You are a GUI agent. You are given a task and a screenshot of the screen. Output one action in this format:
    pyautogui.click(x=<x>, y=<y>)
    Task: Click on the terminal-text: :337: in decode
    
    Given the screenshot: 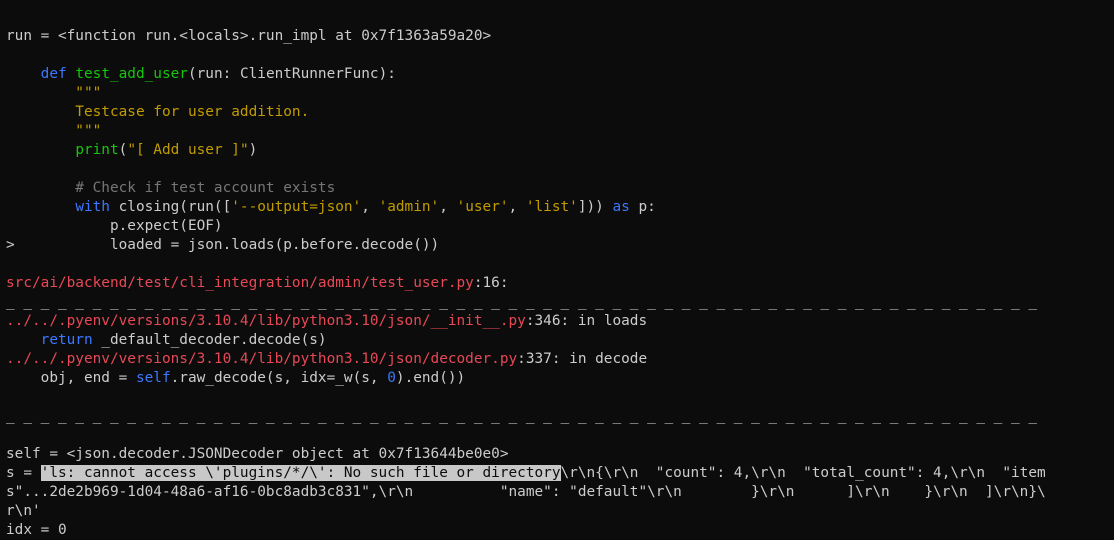 What is the action you would take?
    pyautogui.click(x=582, y=359)
    